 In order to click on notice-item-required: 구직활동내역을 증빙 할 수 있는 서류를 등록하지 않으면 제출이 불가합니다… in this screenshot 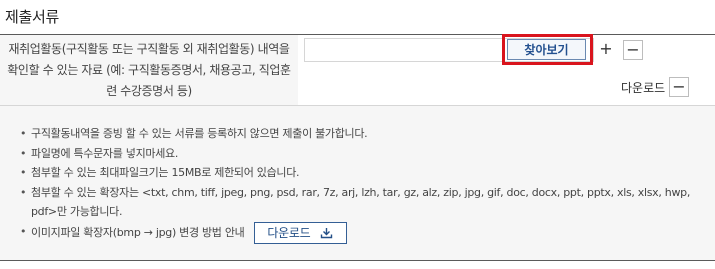, I will do `click(367, 134)`.